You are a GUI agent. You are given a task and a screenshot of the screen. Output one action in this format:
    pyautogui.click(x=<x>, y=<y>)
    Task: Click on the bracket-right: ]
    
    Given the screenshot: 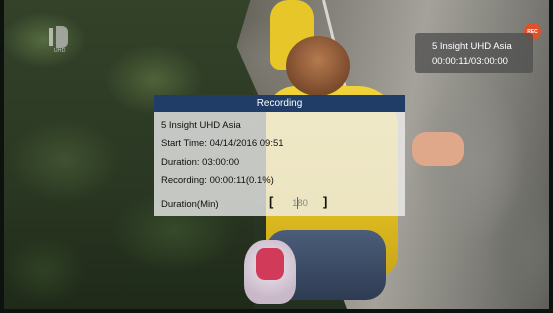 What is the action you would take?
    pyautogui.click(x=325, y=201)
    